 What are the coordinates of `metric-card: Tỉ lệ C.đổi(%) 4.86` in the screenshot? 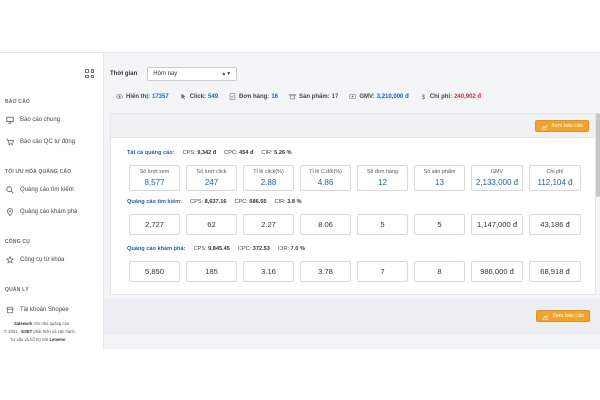 It's located at (325, 178).